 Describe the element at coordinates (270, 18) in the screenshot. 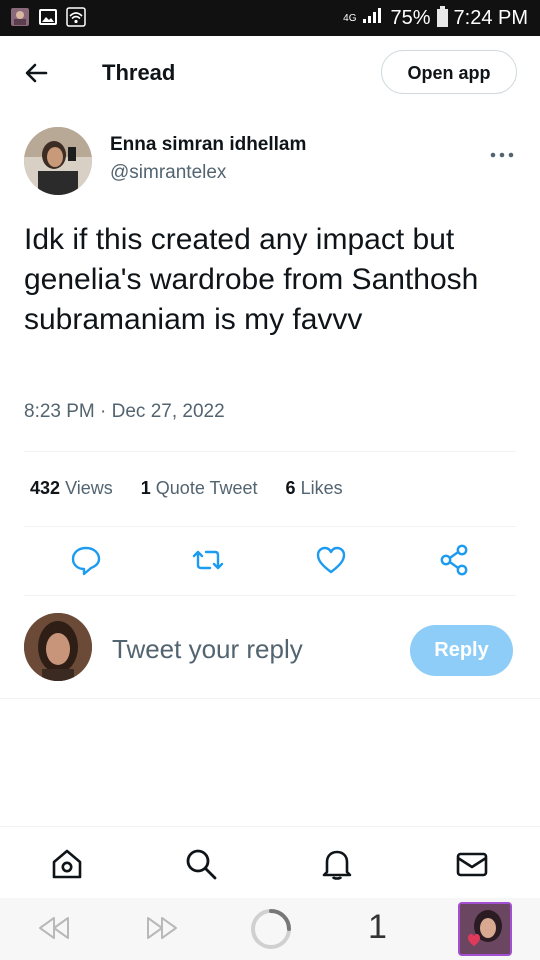

I see `status-bar: 4G 75% 7:24 PM` at that location.